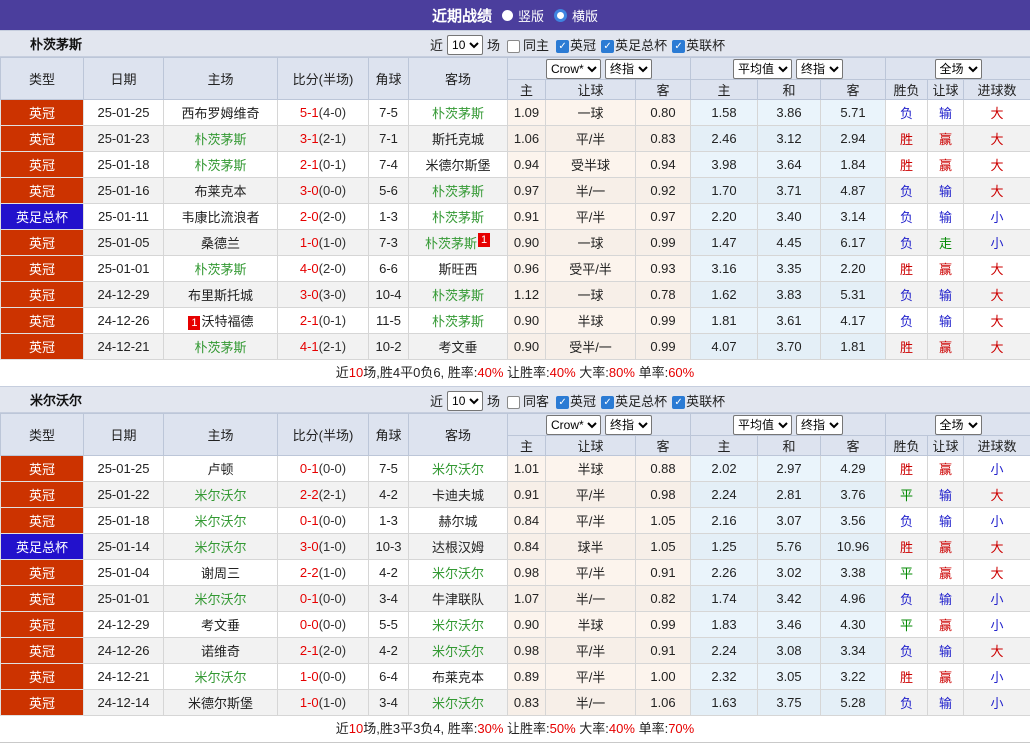 The image size is (1030, 743). I want to click on avg-away-odds: 5.31, so click(853, 295).